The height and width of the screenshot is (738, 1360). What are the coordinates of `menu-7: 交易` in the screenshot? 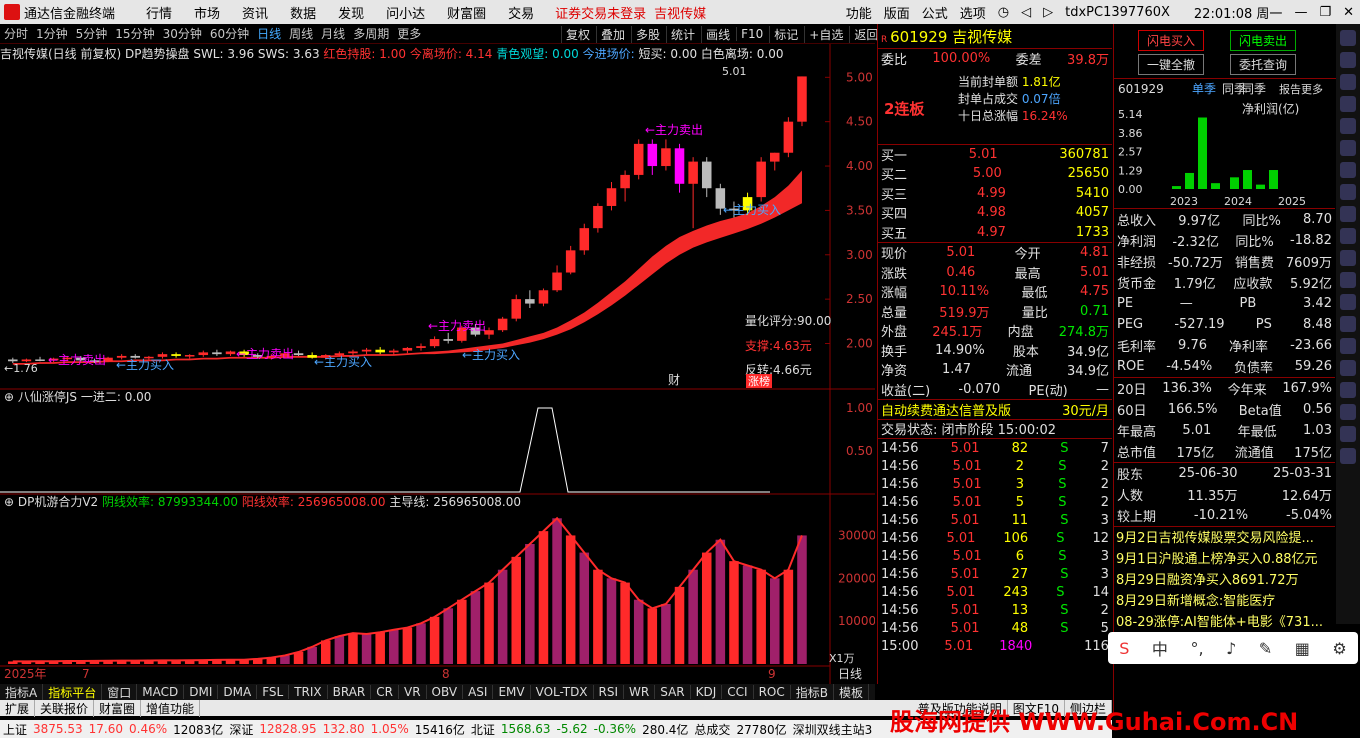 It's located at (521, 14).